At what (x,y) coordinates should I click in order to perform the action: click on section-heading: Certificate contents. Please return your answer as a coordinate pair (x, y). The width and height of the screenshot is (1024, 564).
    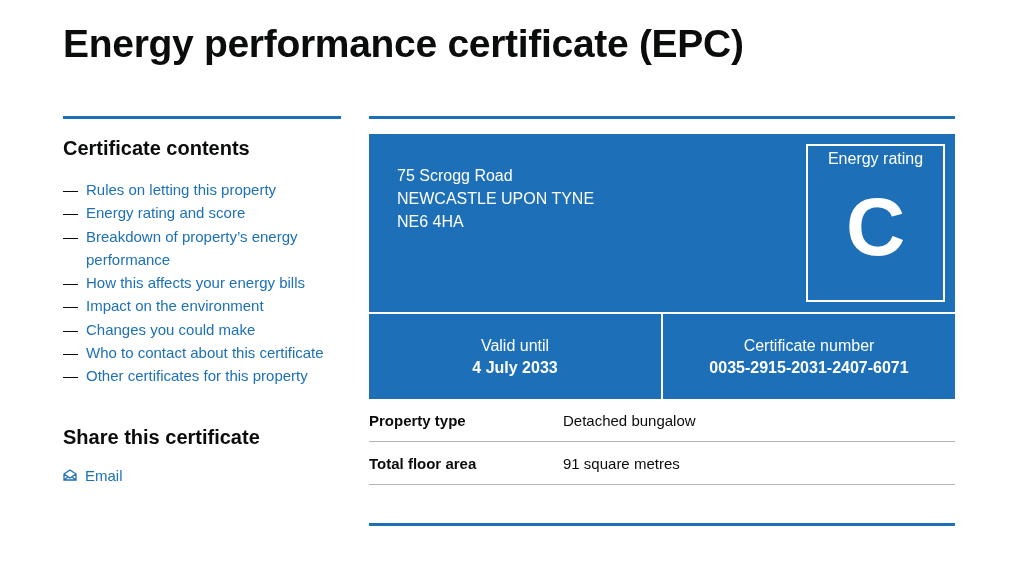
    Looking at the image, I should click on (157, 148).